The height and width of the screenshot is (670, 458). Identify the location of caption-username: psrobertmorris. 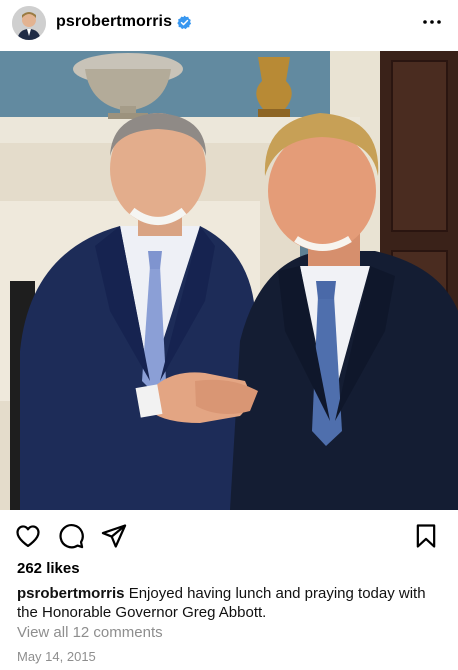
(71, 593).